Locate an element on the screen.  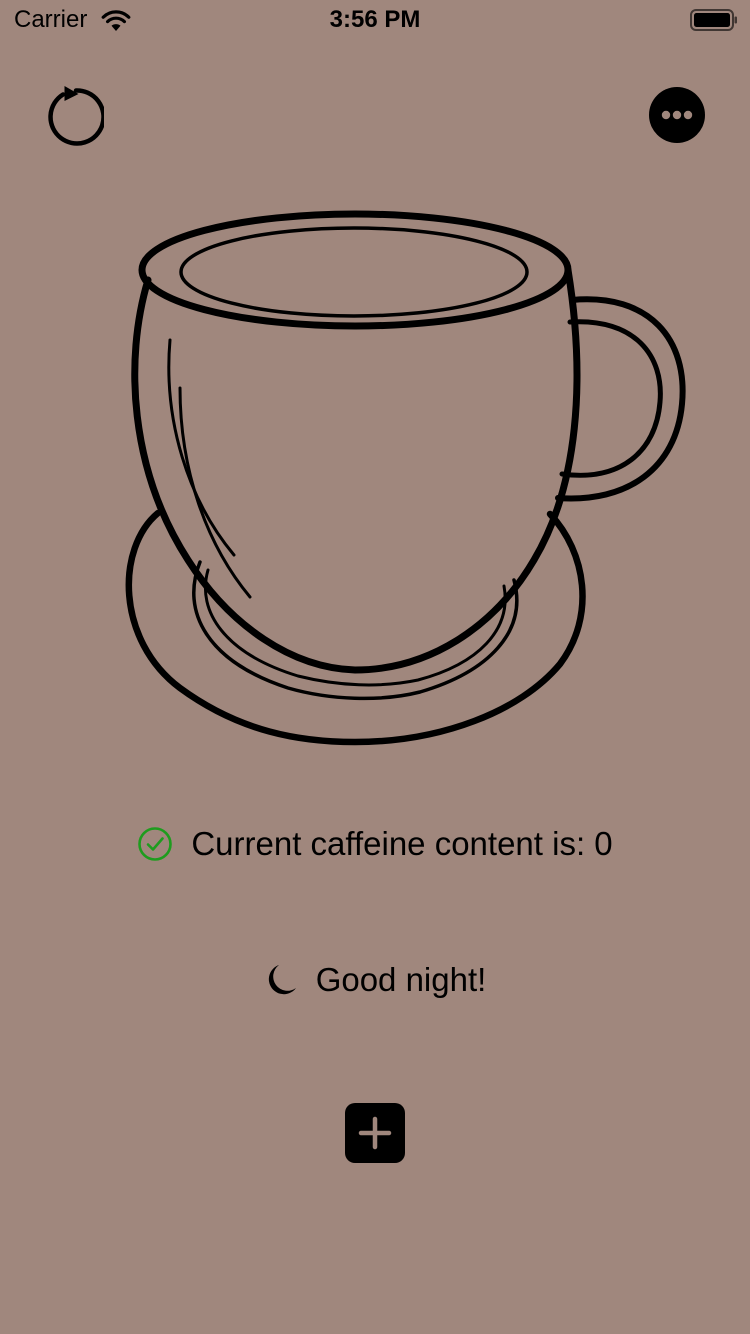
plus-icon is located at coordinates (375, 1133).